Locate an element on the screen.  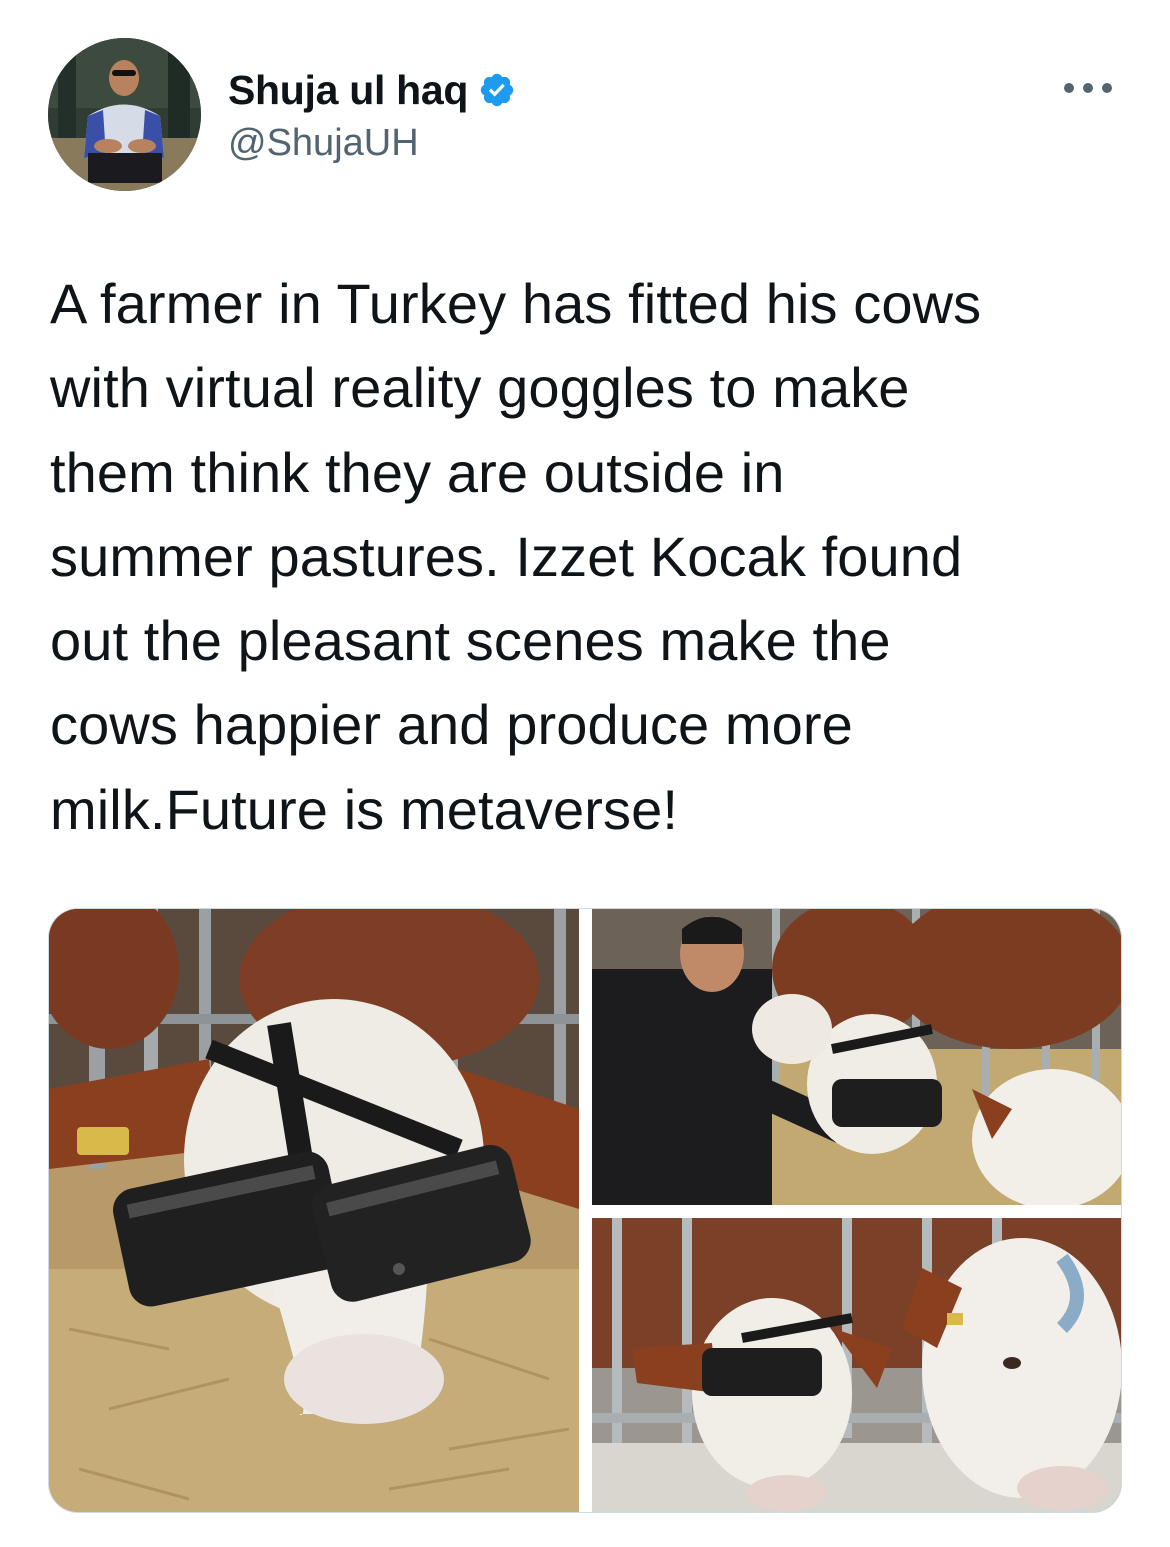
ellipsis-icon is located at coordinates (1088, 88).